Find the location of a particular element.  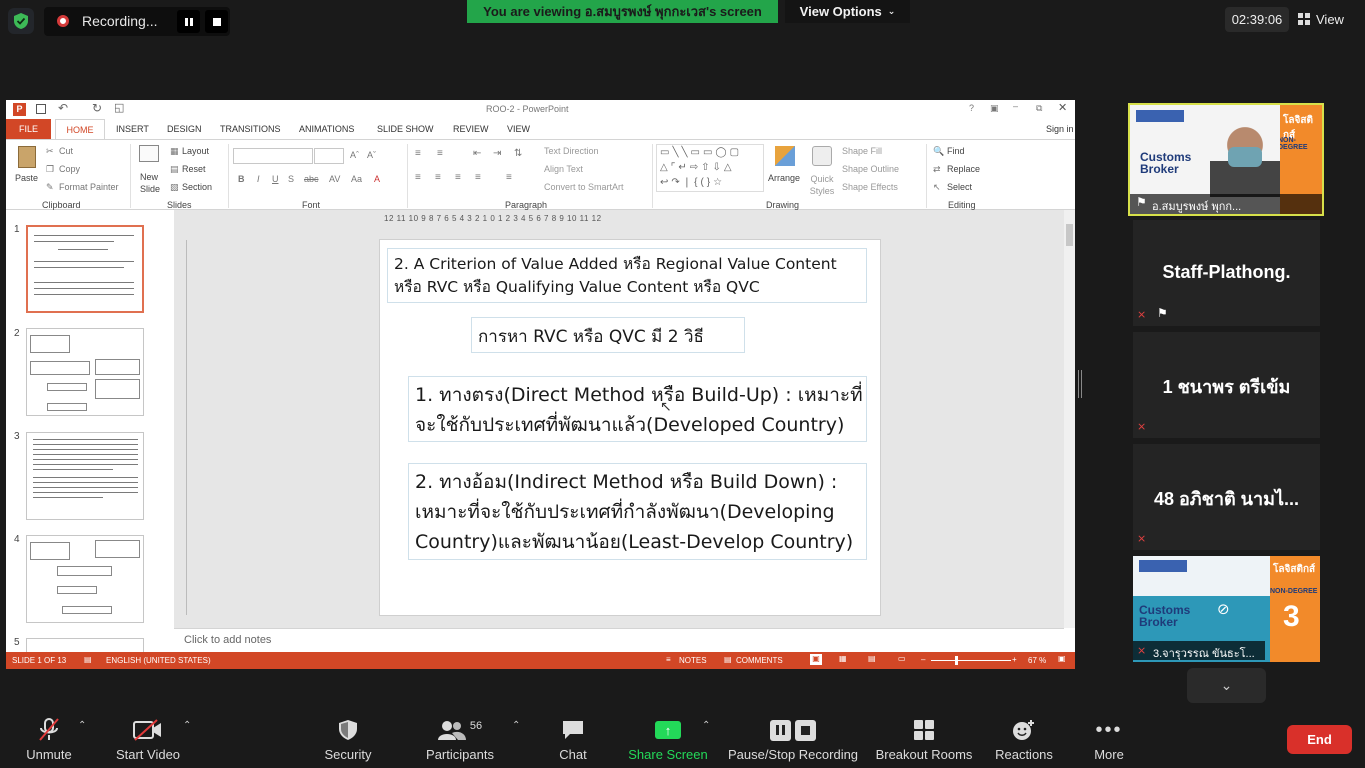

align-right-icon: ≡ is located at coordinates (458, 177).